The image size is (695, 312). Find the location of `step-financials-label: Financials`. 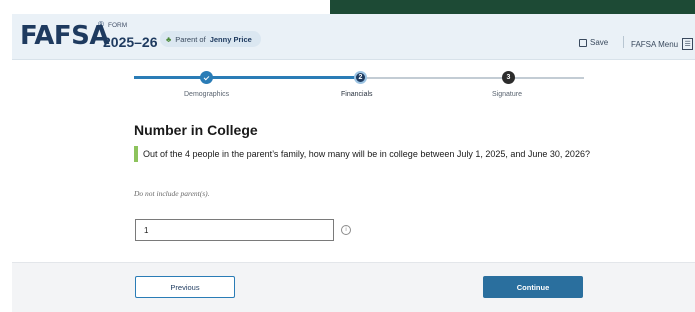

step-financials-label: Financials is located at coordinates (357, 94).